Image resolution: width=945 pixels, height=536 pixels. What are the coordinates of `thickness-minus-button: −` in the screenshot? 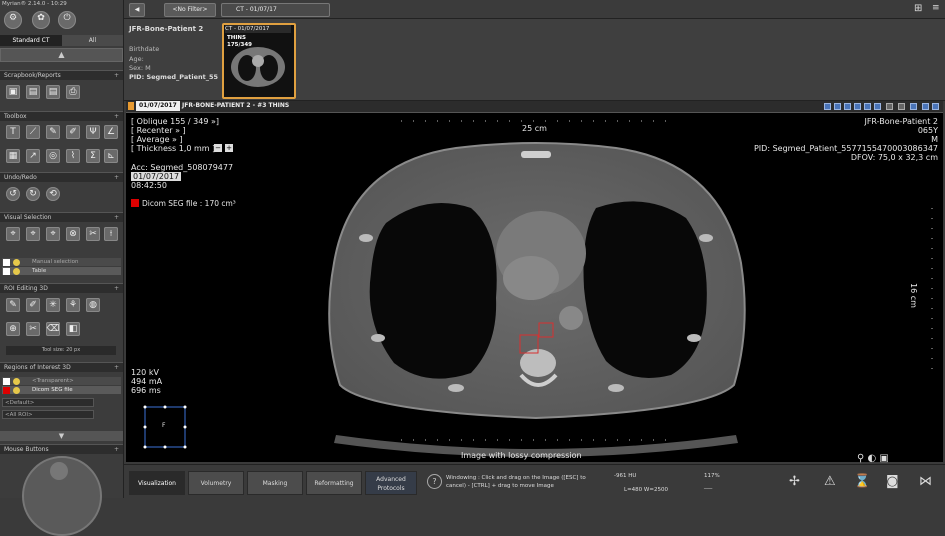 It's located at (218, 148).